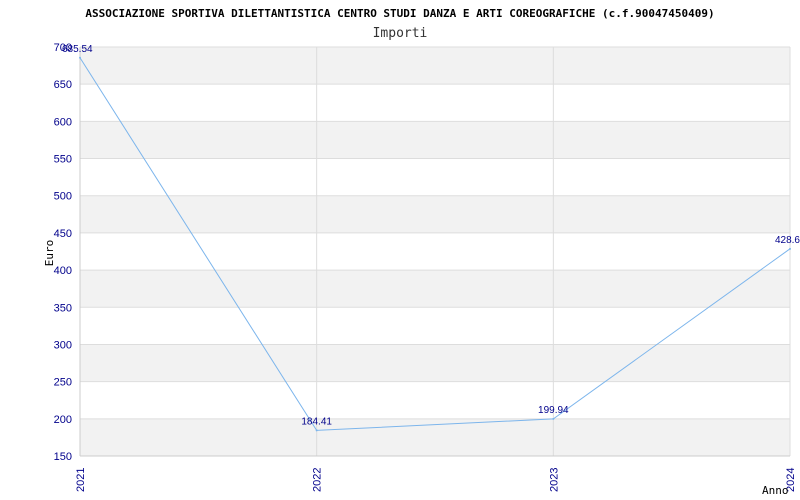 This screenshot has width=800, height=500. I want to click on x-tick-label: 2023, so click(554, 480).